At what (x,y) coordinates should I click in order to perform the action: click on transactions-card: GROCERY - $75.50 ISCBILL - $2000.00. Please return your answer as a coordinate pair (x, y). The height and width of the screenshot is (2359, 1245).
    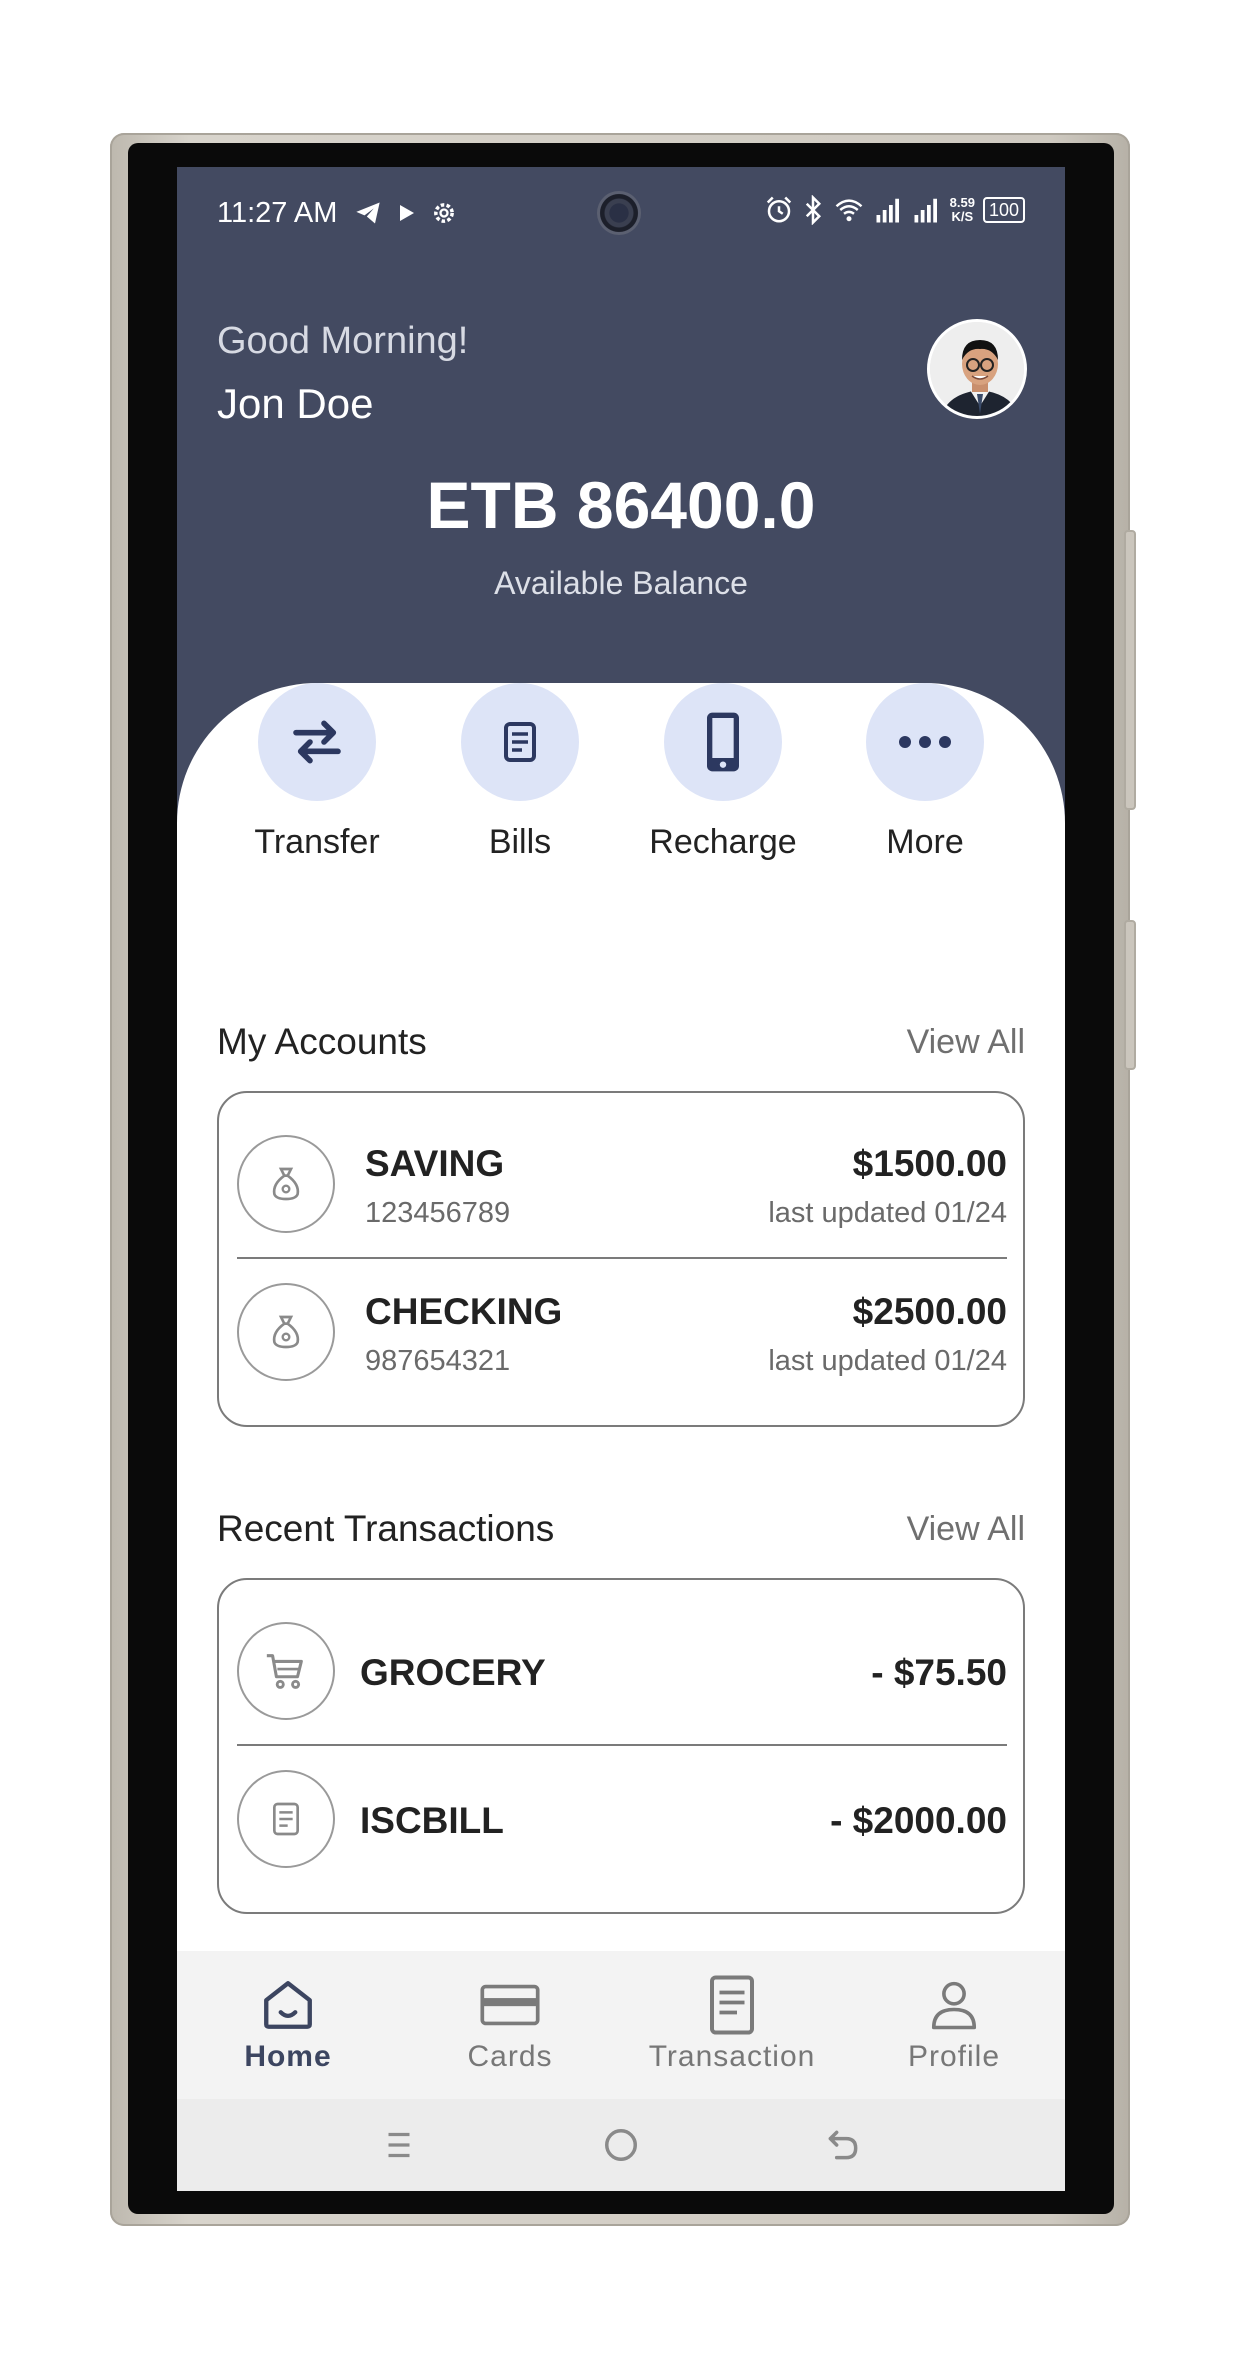
    Looking at the image, I should click on (621, 1746).